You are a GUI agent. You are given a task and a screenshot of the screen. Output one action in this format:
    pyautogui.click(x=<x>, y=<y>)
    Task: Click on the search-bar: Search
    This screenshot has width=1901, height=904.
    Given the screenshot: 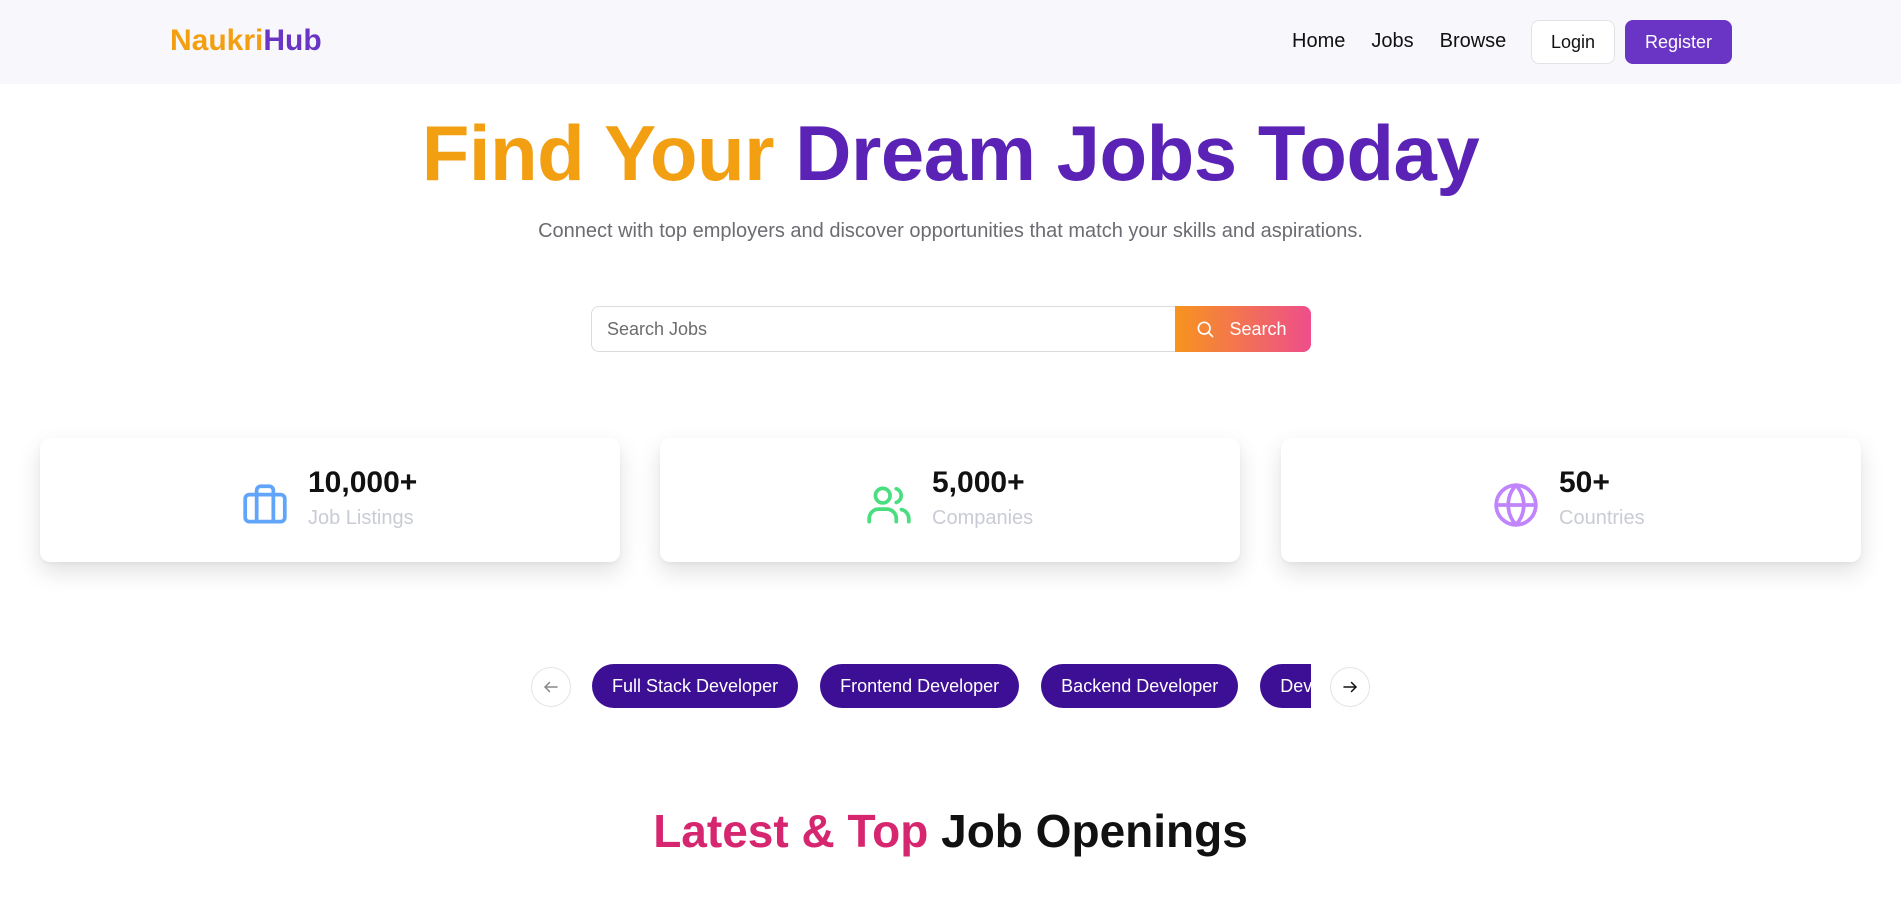 What is the action you would take?
    pyautogui.click(x=951, y=329)
    